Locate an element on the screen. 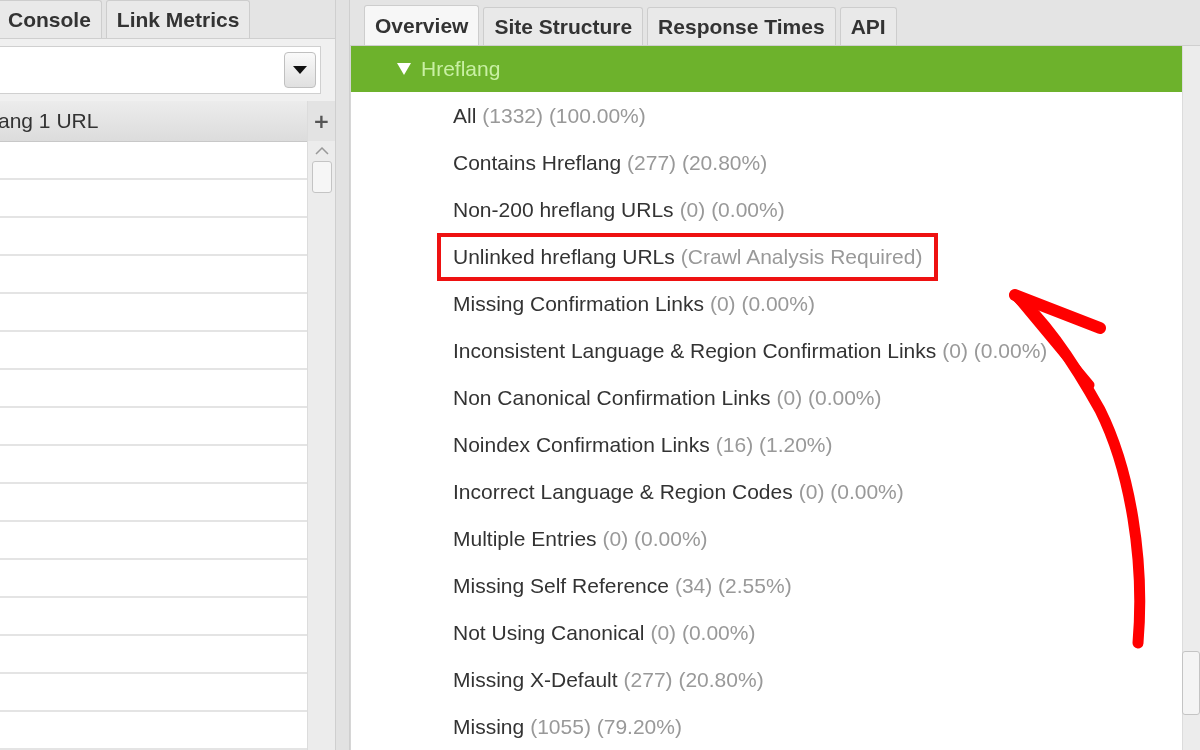 This screenshot has height=750, width=1200. tab: Overview is located at coordinates (422, 25).